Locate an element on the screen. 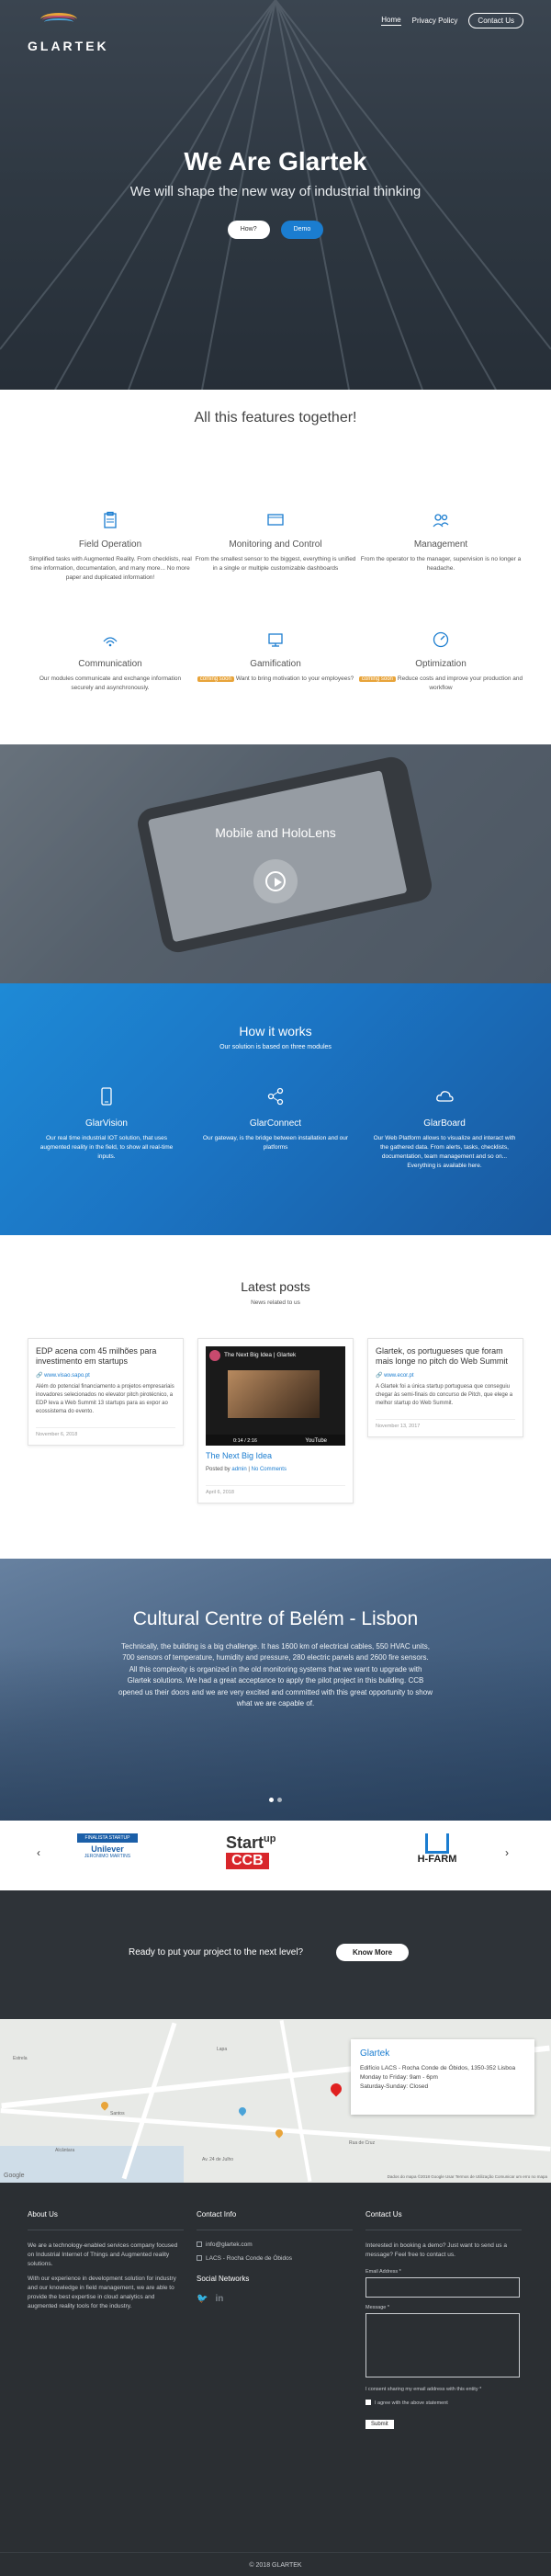  info-hours-weekend: Saturday-Sunday: Closed is located at coordinates (394, 2087).